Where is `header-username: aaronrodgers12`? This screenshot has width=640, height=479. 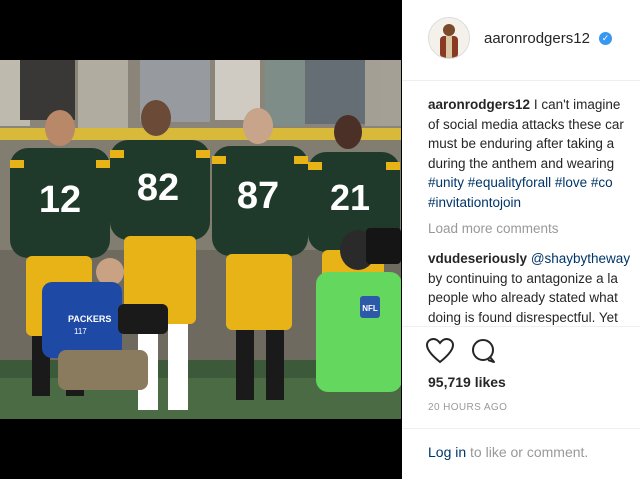 header-username: aaronrodgers12 is located at coordinates (537, 38).